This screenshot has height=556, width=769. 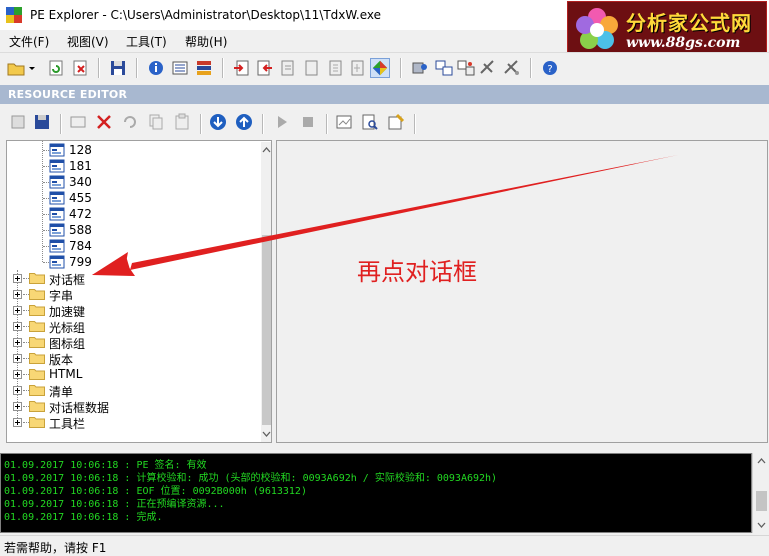 What do you see at coordinates (132, 198) in the screenshot?
I see `tree-item-dialog-455: 455` at bounding box center [132, 198].